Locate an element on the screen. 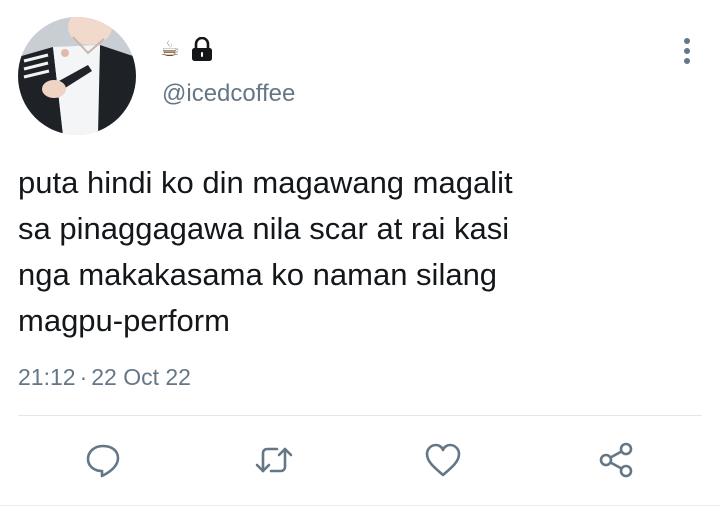 The width and height of the screenshot is (720, 513). reply-button is located at coordinates (103, 460).